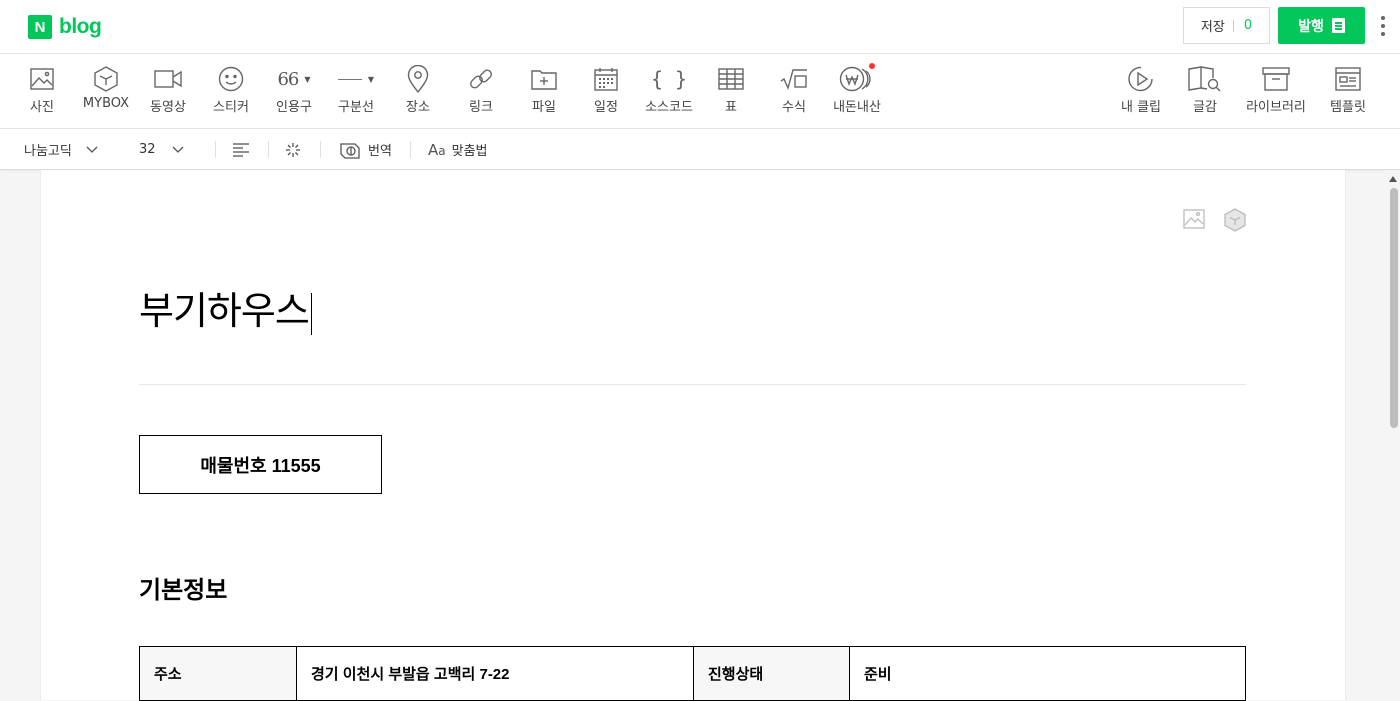 Image resolution: width=1400 pixels, height=701 pixels. What do you see at coordinates (469, 151) in the screenshot?
I see `spellcheck-label: 맞춤법` at bounding box center [469, 151].